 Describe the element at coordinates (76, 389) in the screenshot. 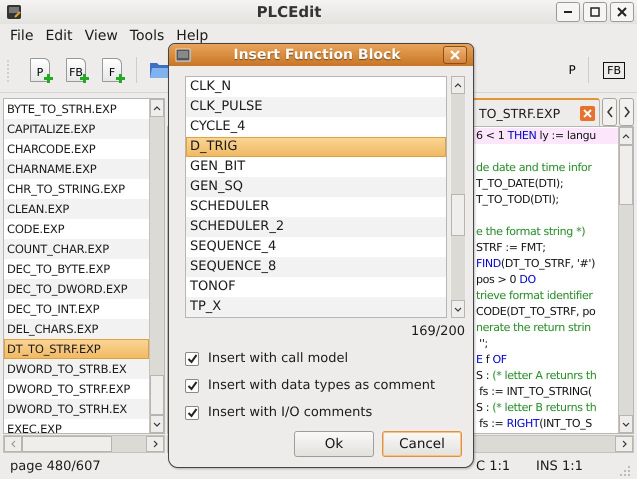

I see `file-list-item: DWORD_TO_STRF.EXP` at that location.